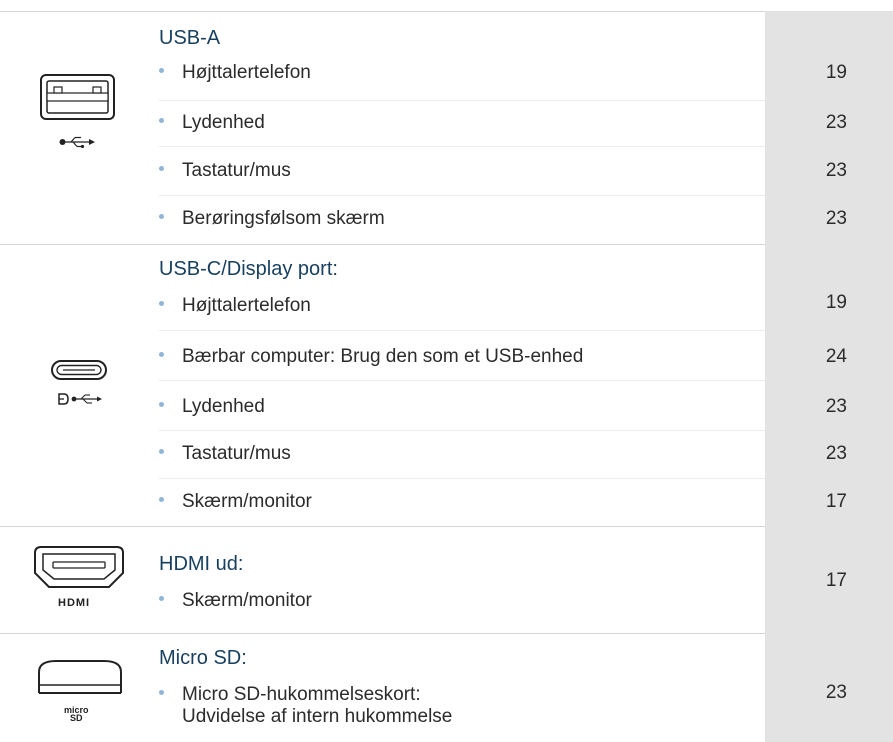 Image resolution: width=893 pixels, height=742 pixels. I want to click on section-title-hdmi: HDMI ud:, so click(201, 564).